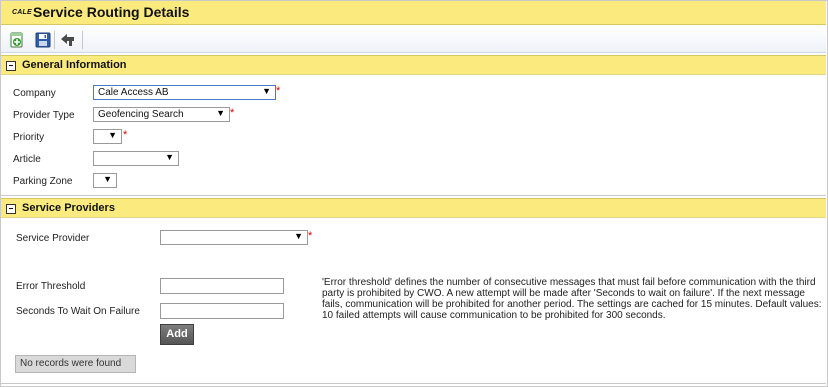 Image resolution: width=828 pixels, height=387 pixels. Describe the element at coordinates (111, 12) in the screenshot. I see `page-title: Service Routing Details` at that location.